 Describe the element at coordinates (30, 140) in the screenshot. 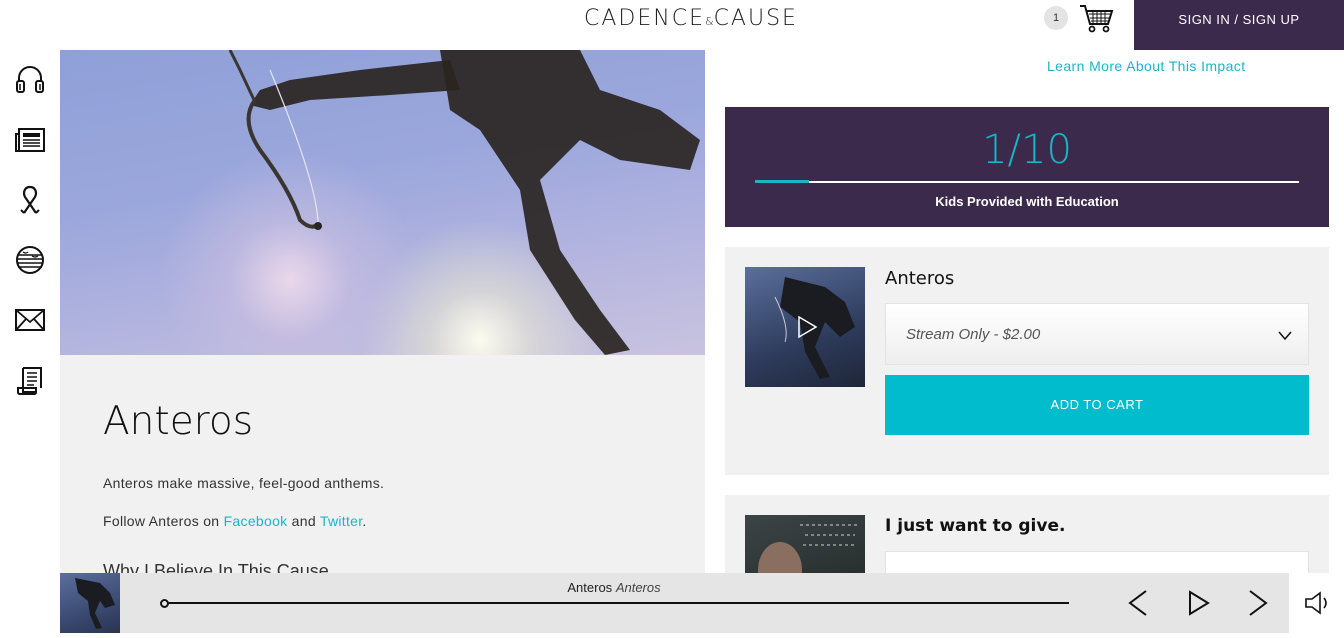

I see `newspaper-icon` at that location.